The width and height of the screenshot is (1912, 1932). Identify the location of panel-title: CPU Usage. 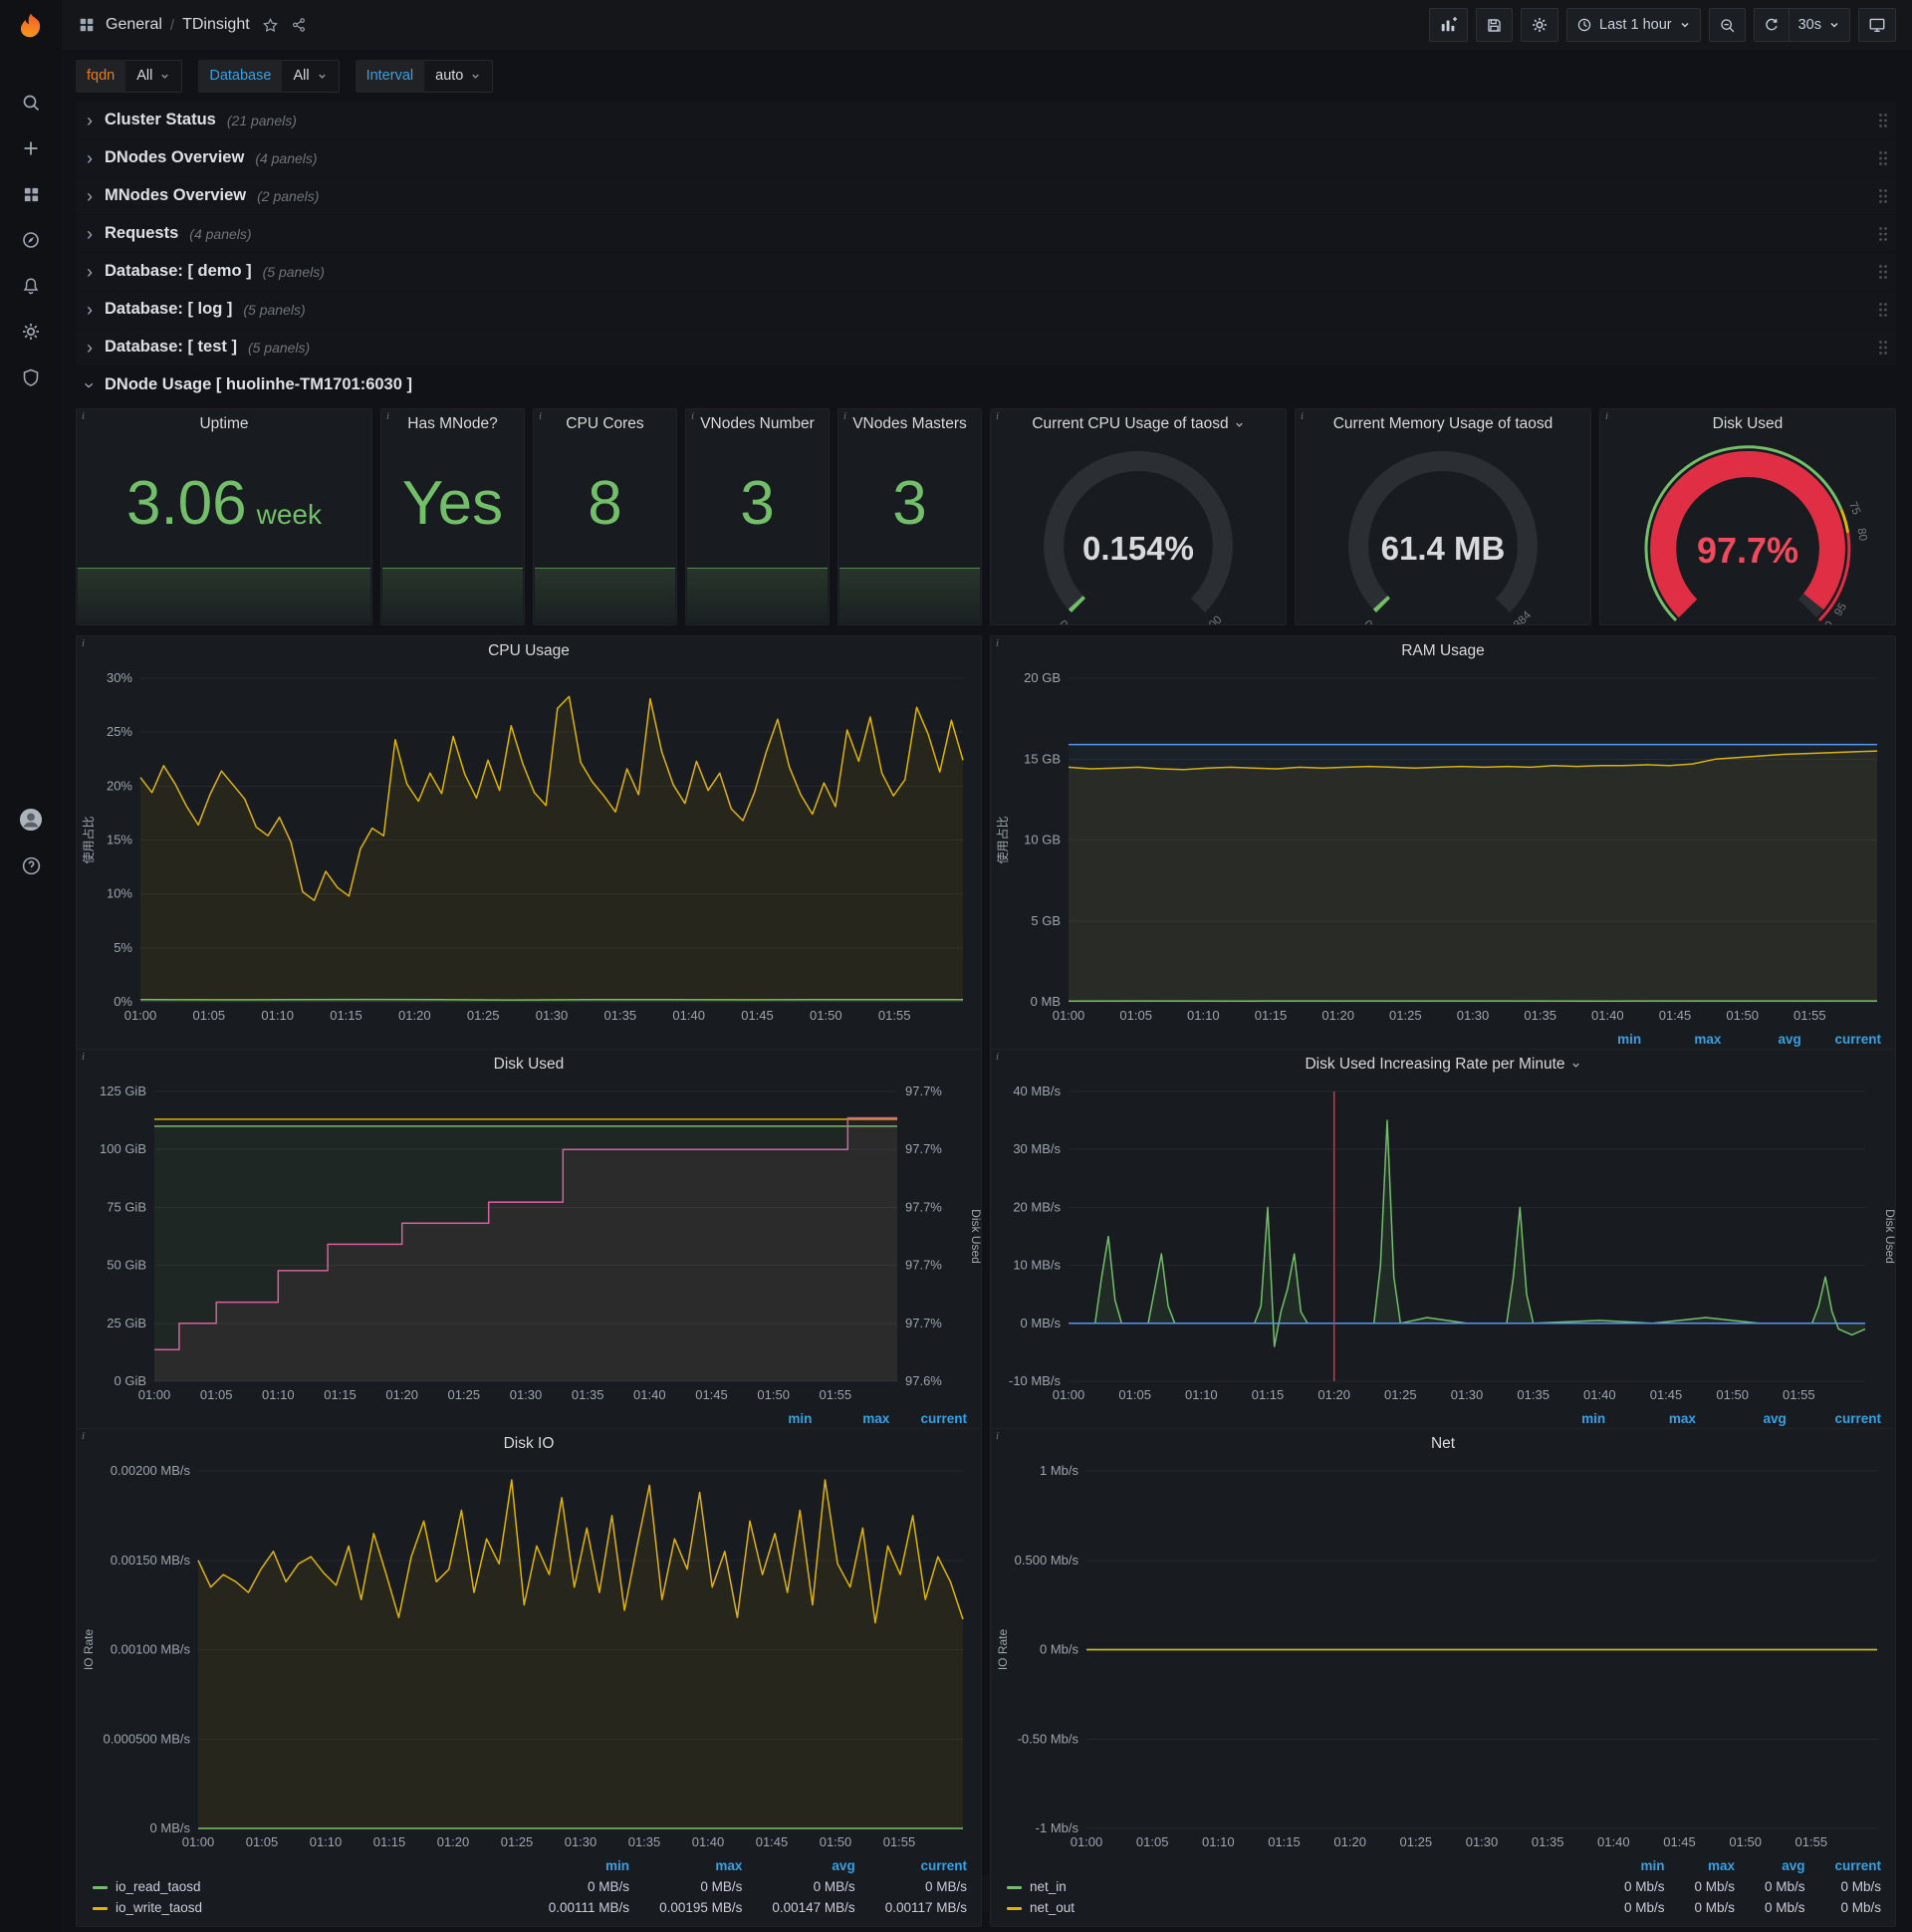
(529, 651).